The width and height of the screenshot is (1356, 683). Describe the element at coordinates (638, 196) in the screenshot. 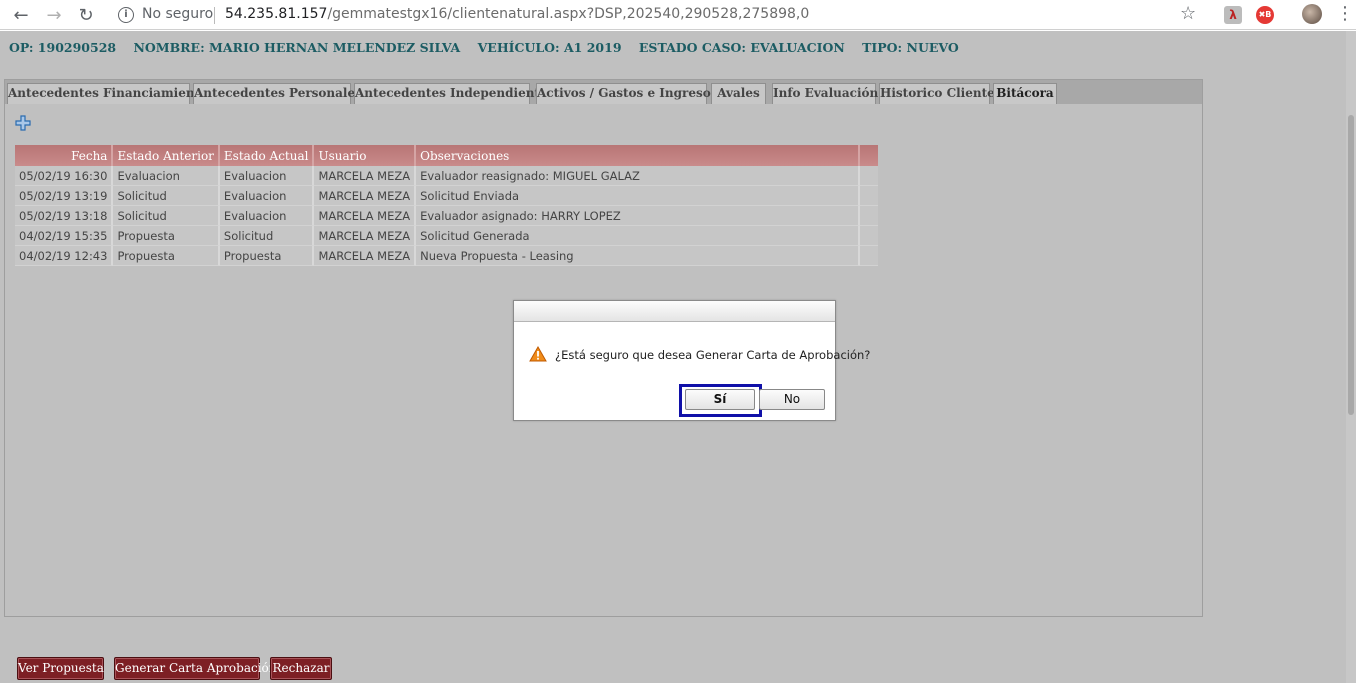

I see `cell-observaciones: Solicitud Enviada` at that location.